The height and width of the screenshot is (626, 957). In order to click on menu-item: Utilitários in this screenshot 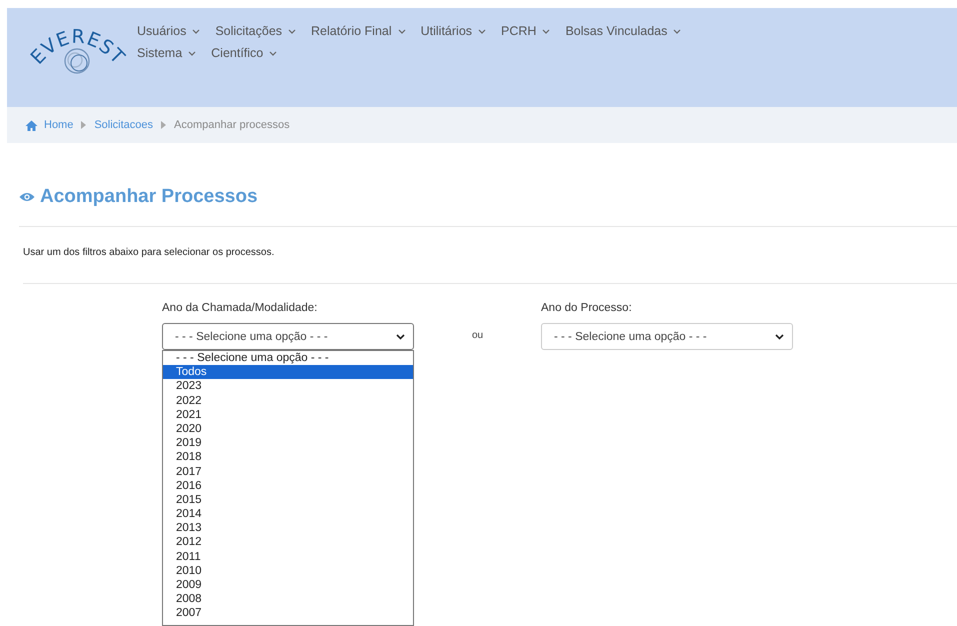, I will do `click(453, 31)`.